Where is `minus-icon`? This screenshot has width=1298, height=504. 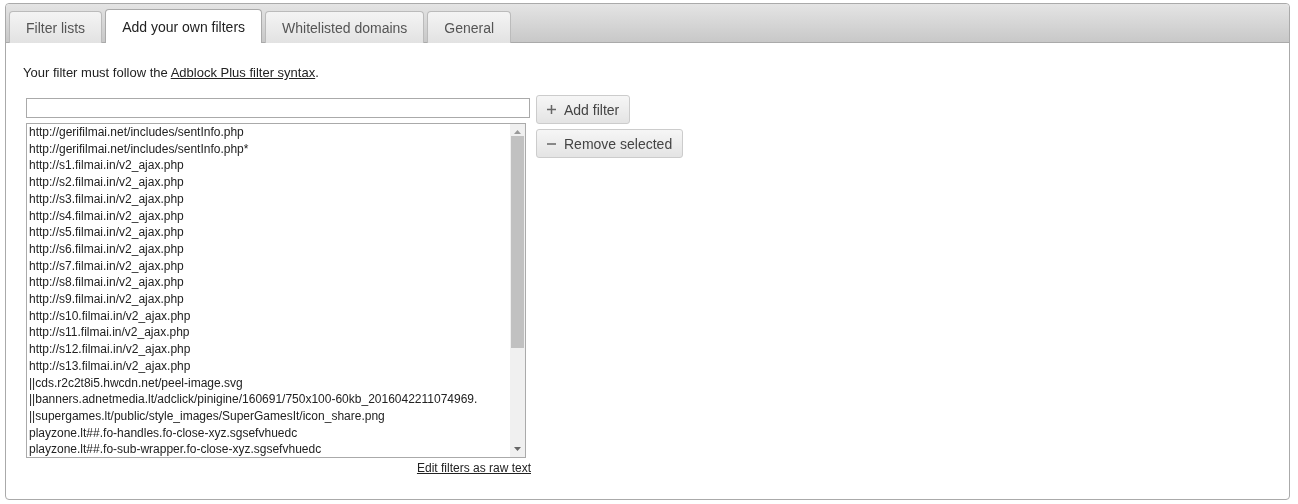
minus-icon is located at coordinates (551, 143).